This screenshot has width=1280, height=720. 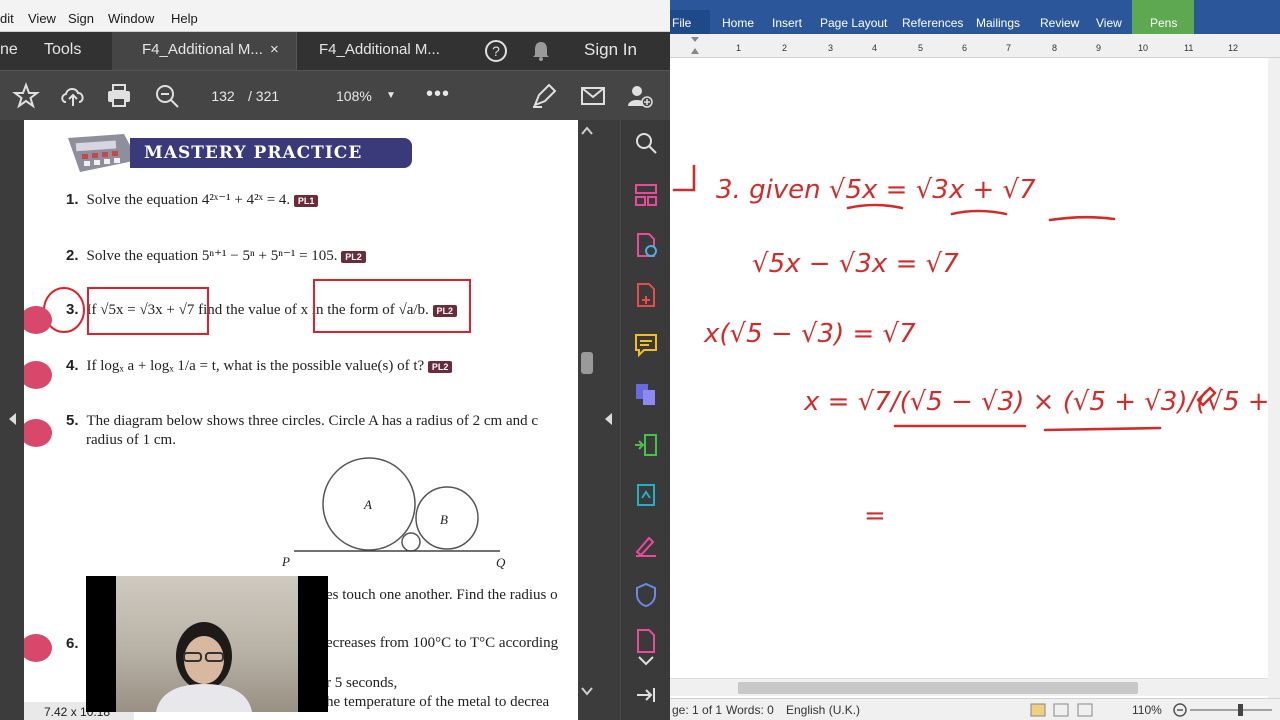 I want to click on protect-shield-icon, so click(x=646, y=595).